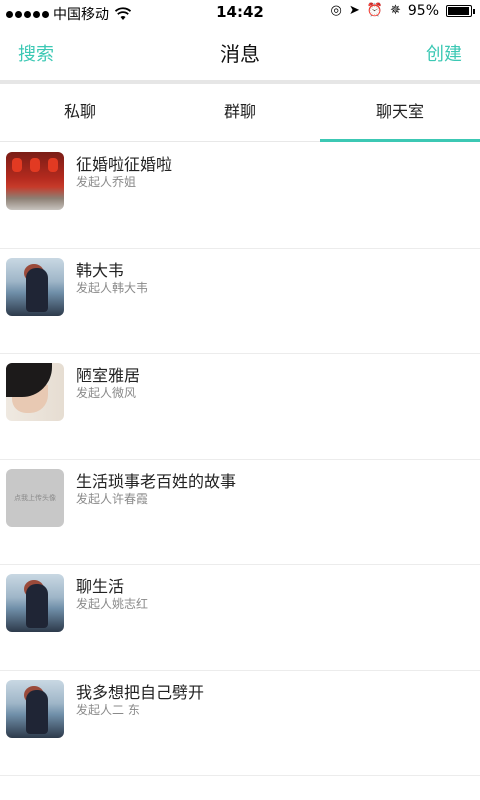  Describe the element at coordinates (100, 270) in the screenshot. I see `room-title: 韩大韦` at that location.